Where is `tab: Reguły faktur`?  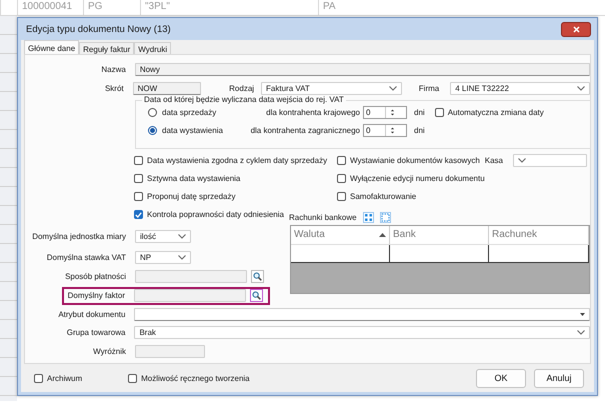 tab: Reguły faktur is located at coordinates (106, 48).